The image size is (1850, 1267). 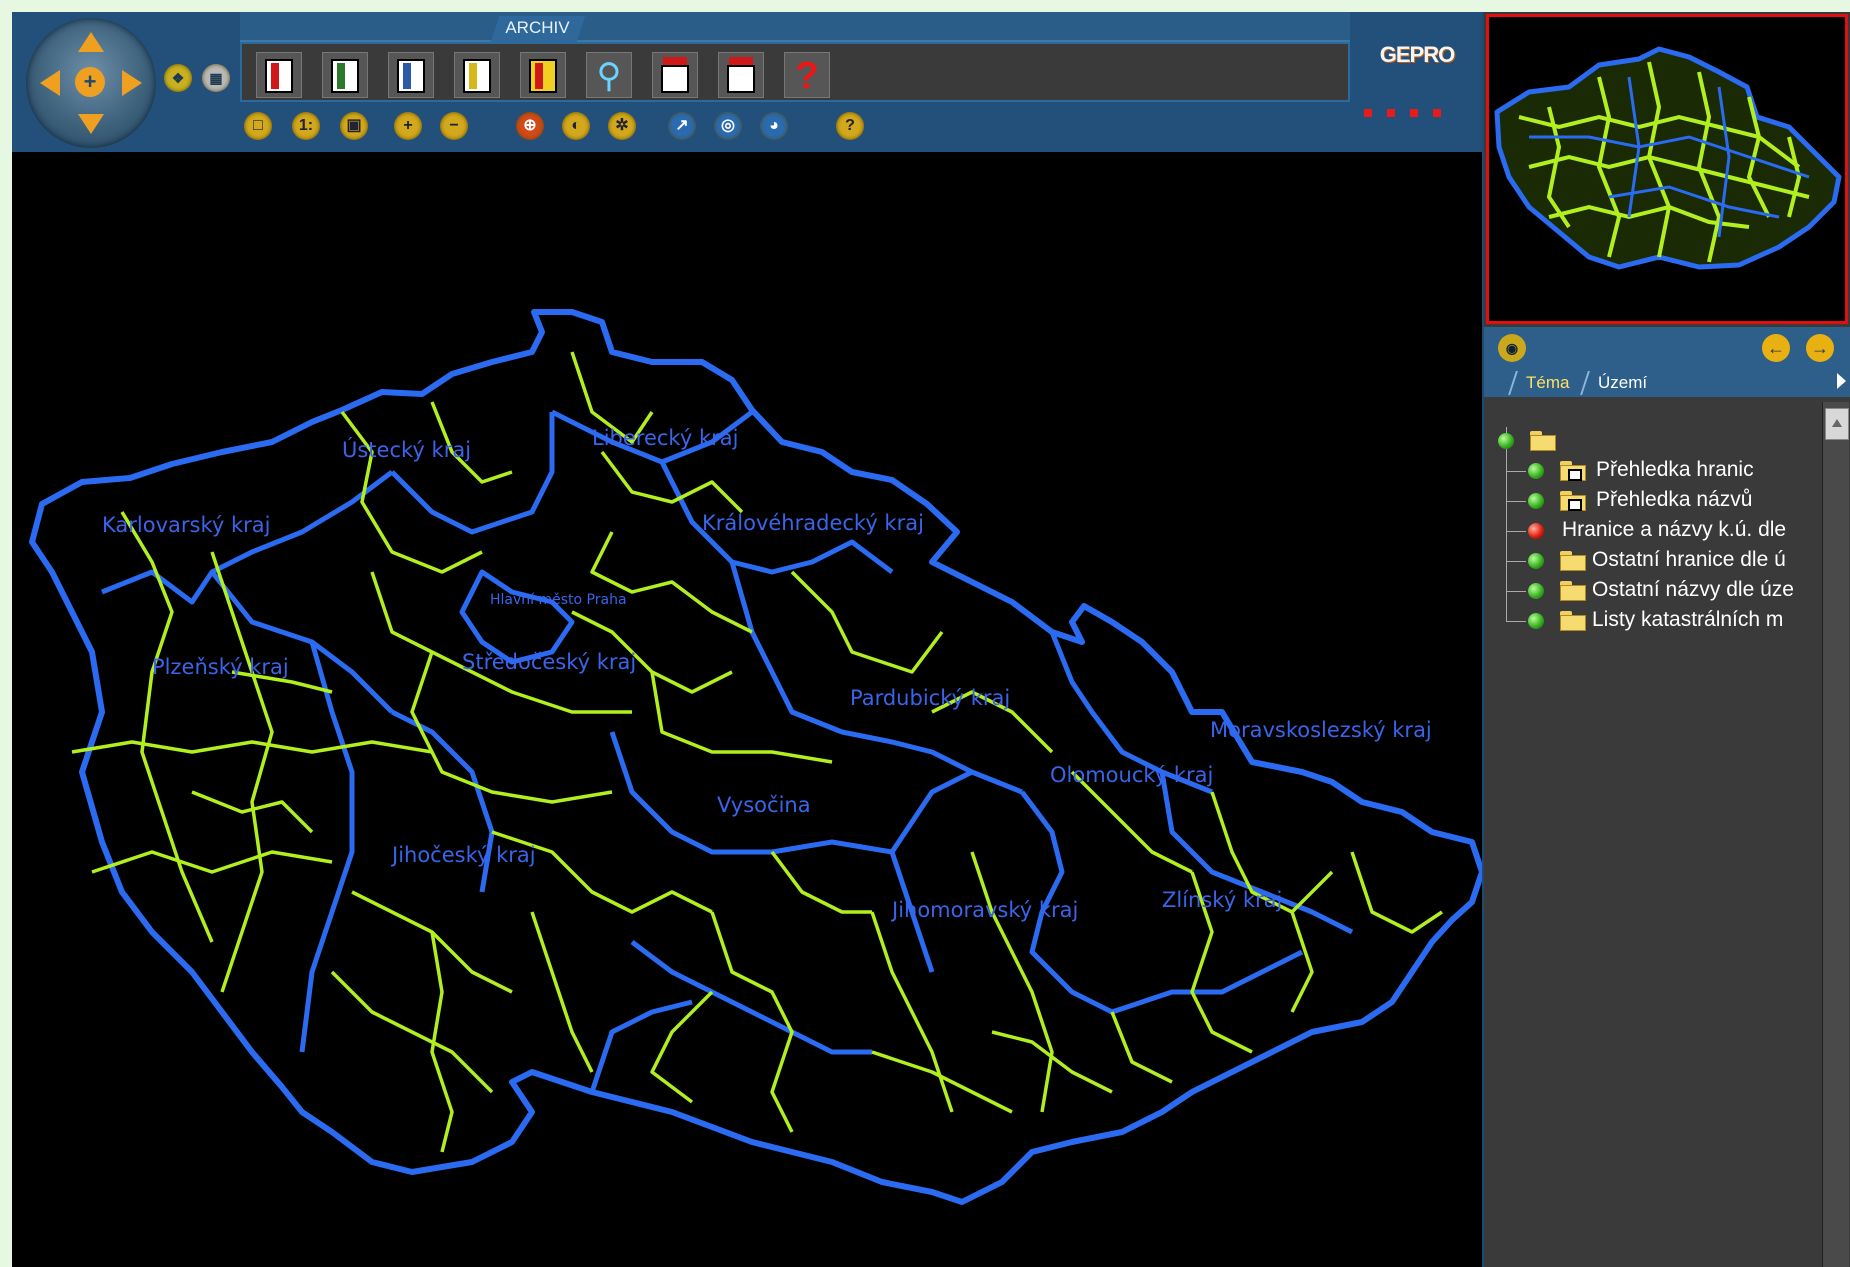 What do you see at coordinates (1820, 348) in the screenshot?
I see `forward-arrow-icon: →` at bounding box center [1820, 348].